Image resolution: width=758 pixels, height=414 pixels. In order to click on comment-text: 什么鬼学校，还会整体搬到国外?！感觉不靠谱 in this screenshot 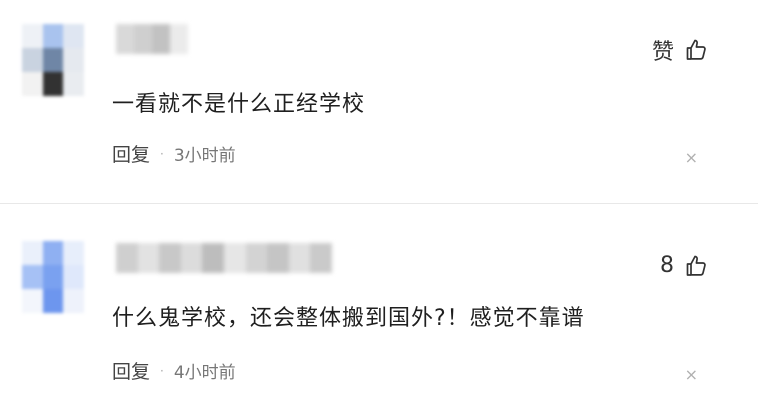, I will do `click(348, 318)`.